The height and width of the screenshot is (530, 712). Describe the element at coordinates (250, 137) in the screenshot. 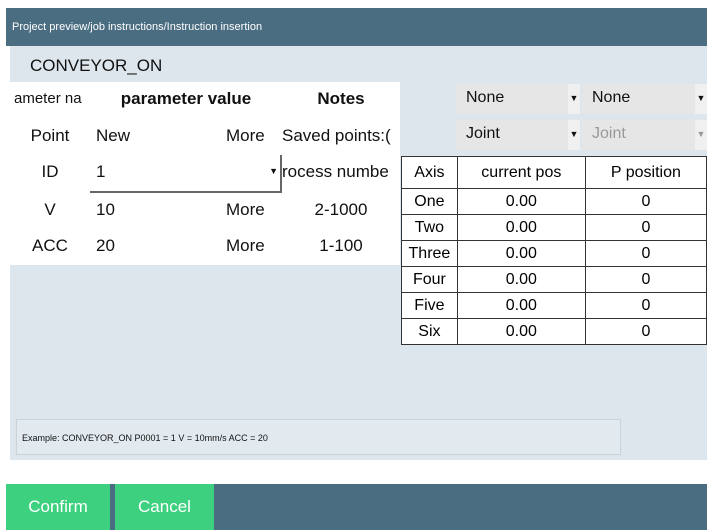

I see `point-more-button: More` at that location.